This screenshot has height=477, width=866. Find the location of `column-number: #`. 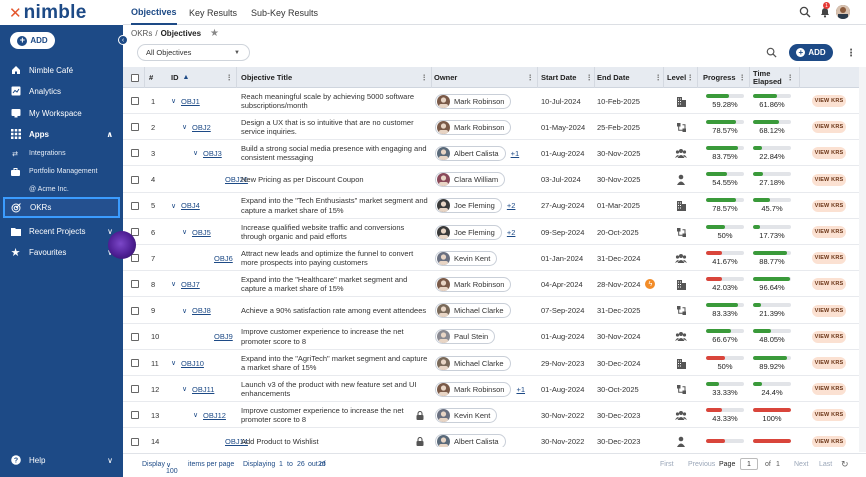

column-number: # is located at coordinates (159, 77).